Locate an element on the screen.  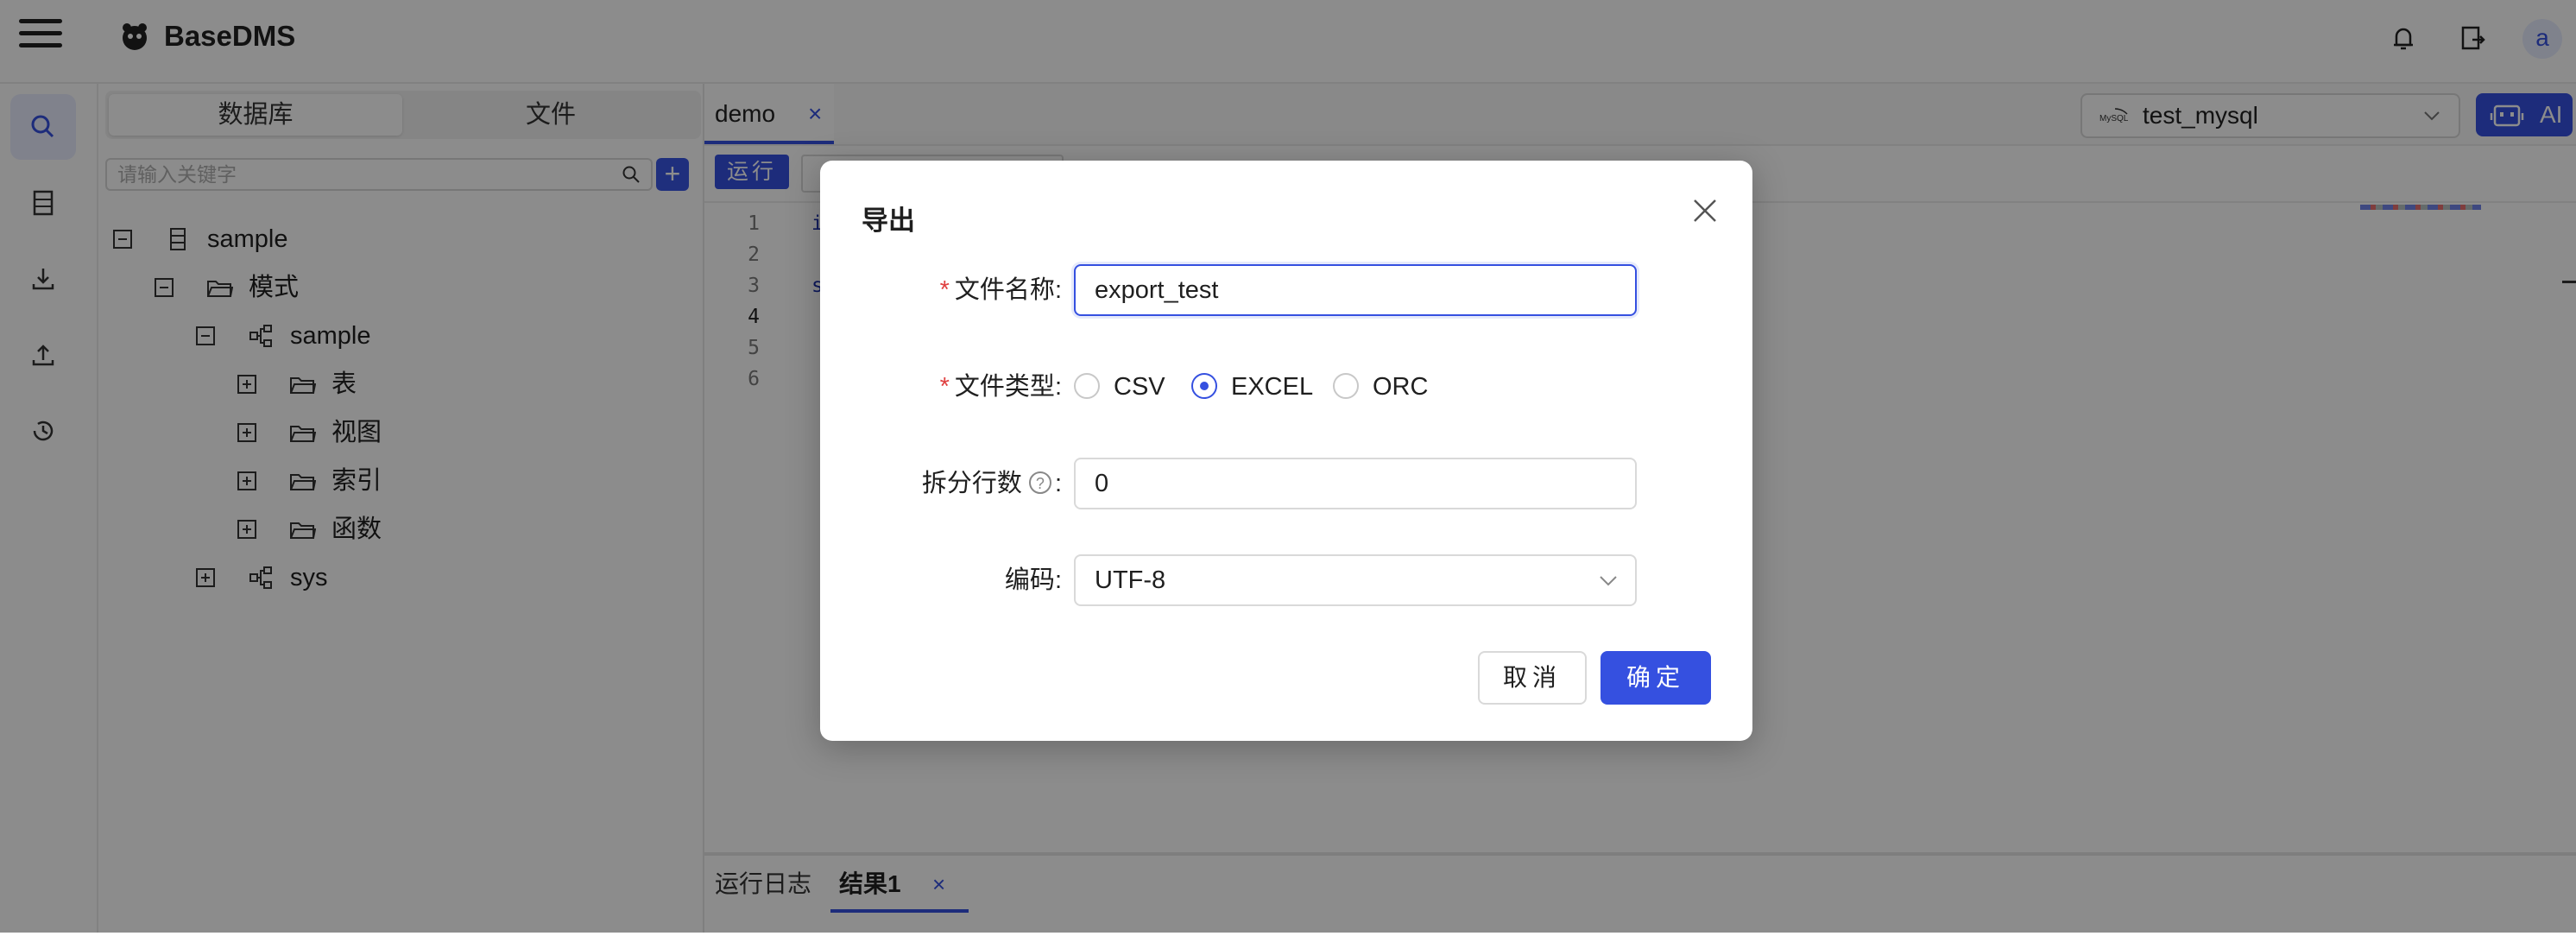
split-rows-label: 拆分行数?: is located at coordinates (932, 483).